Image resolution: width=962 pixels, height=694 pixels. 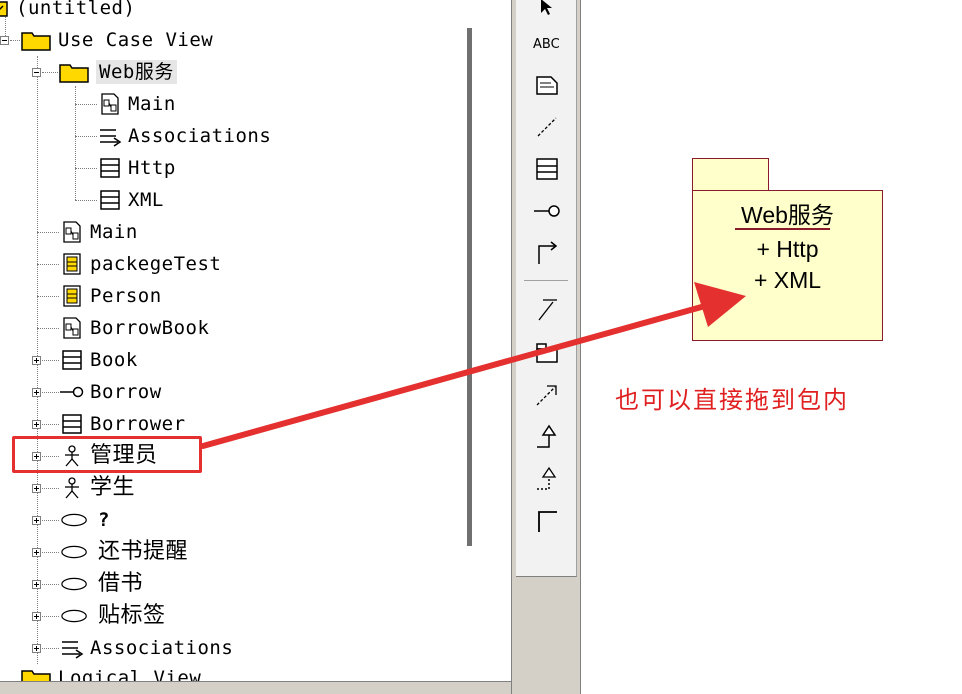 What do you see at coordinates (547, 521) in the screenshot?
I see `tool-corner` at bounding box center [547, 521].